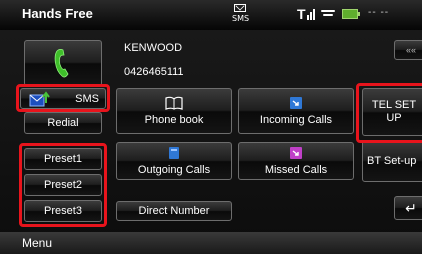  I want to click on menu-bar, so click(211, 243).